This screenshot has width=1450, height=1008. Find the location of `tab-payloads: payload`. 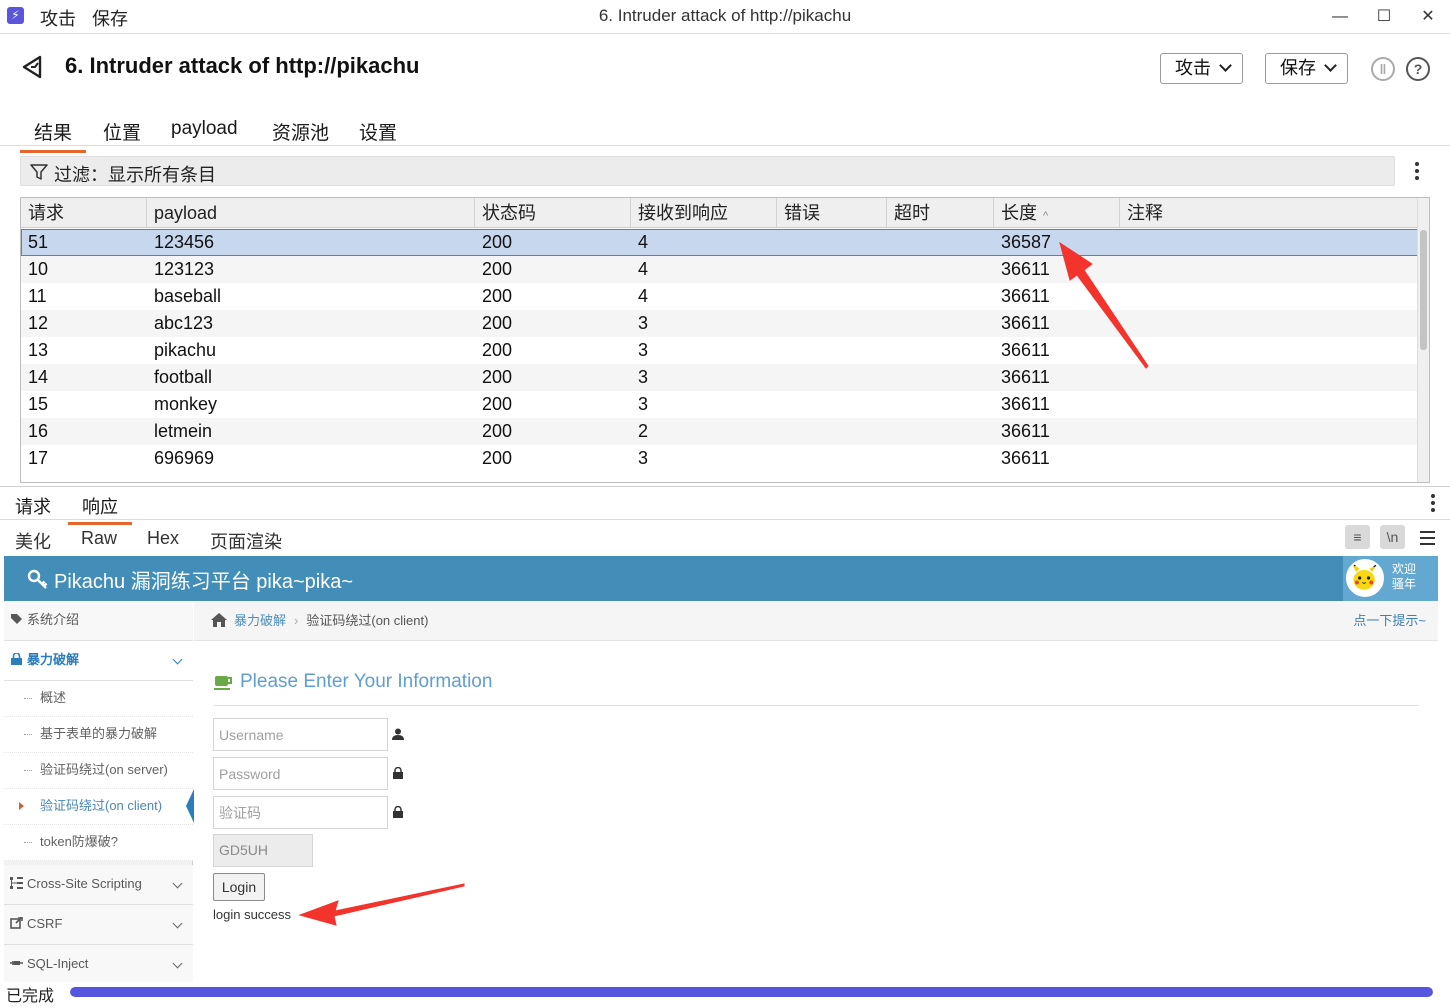

tab-payloads: payload is located at coordinates (204, 129).